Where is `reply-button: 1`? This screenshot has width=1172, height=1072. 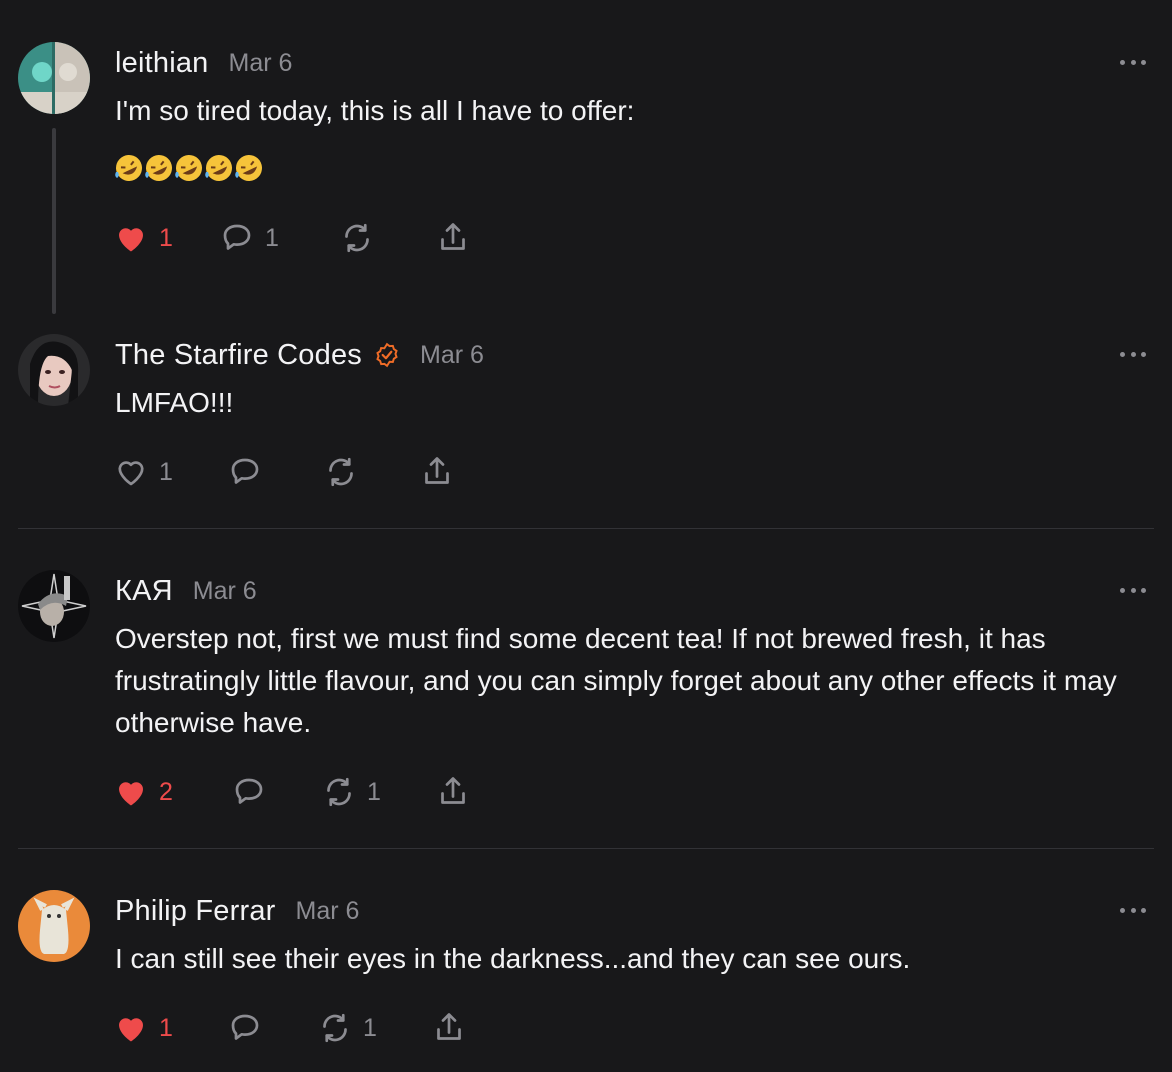
reply-button: 1 is located at coordinates (249, 238).